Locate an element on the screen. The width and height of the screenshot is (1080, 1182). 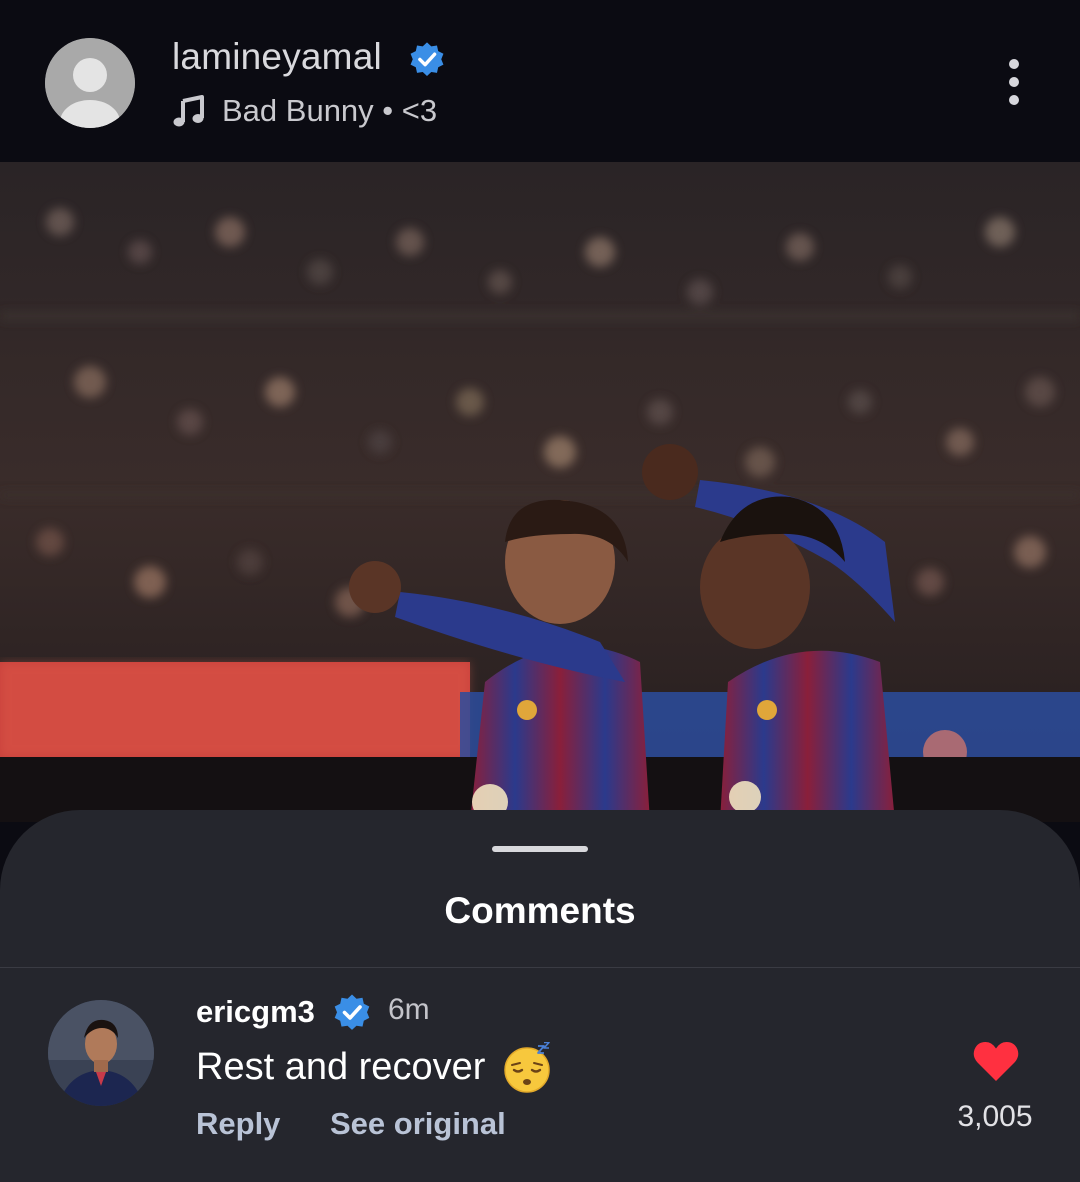
post-username: lamineyamal is located at coordinates (277, 57).